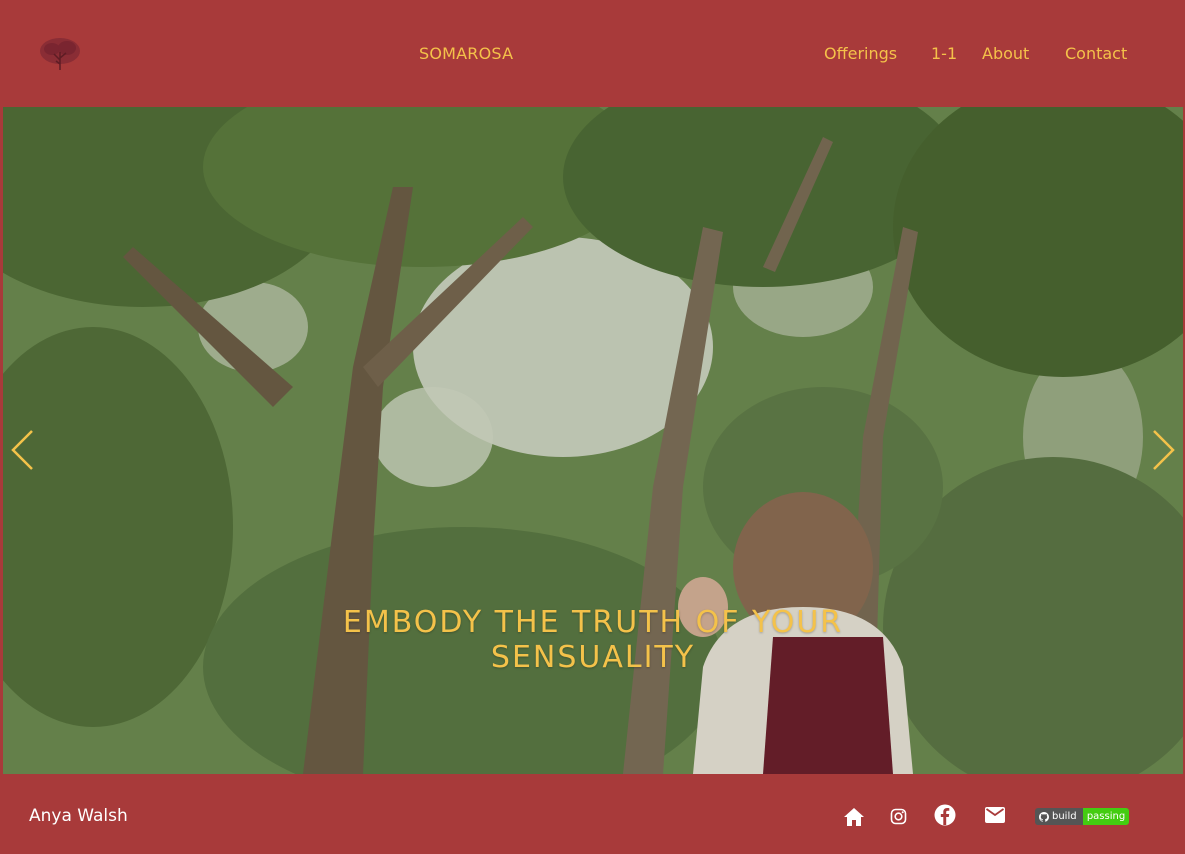 The width and height of the screenshot is (1185, 854). Describe the element at coordinates (22, 450) in the screenshot. I see `chevron-left-icon` at that location.